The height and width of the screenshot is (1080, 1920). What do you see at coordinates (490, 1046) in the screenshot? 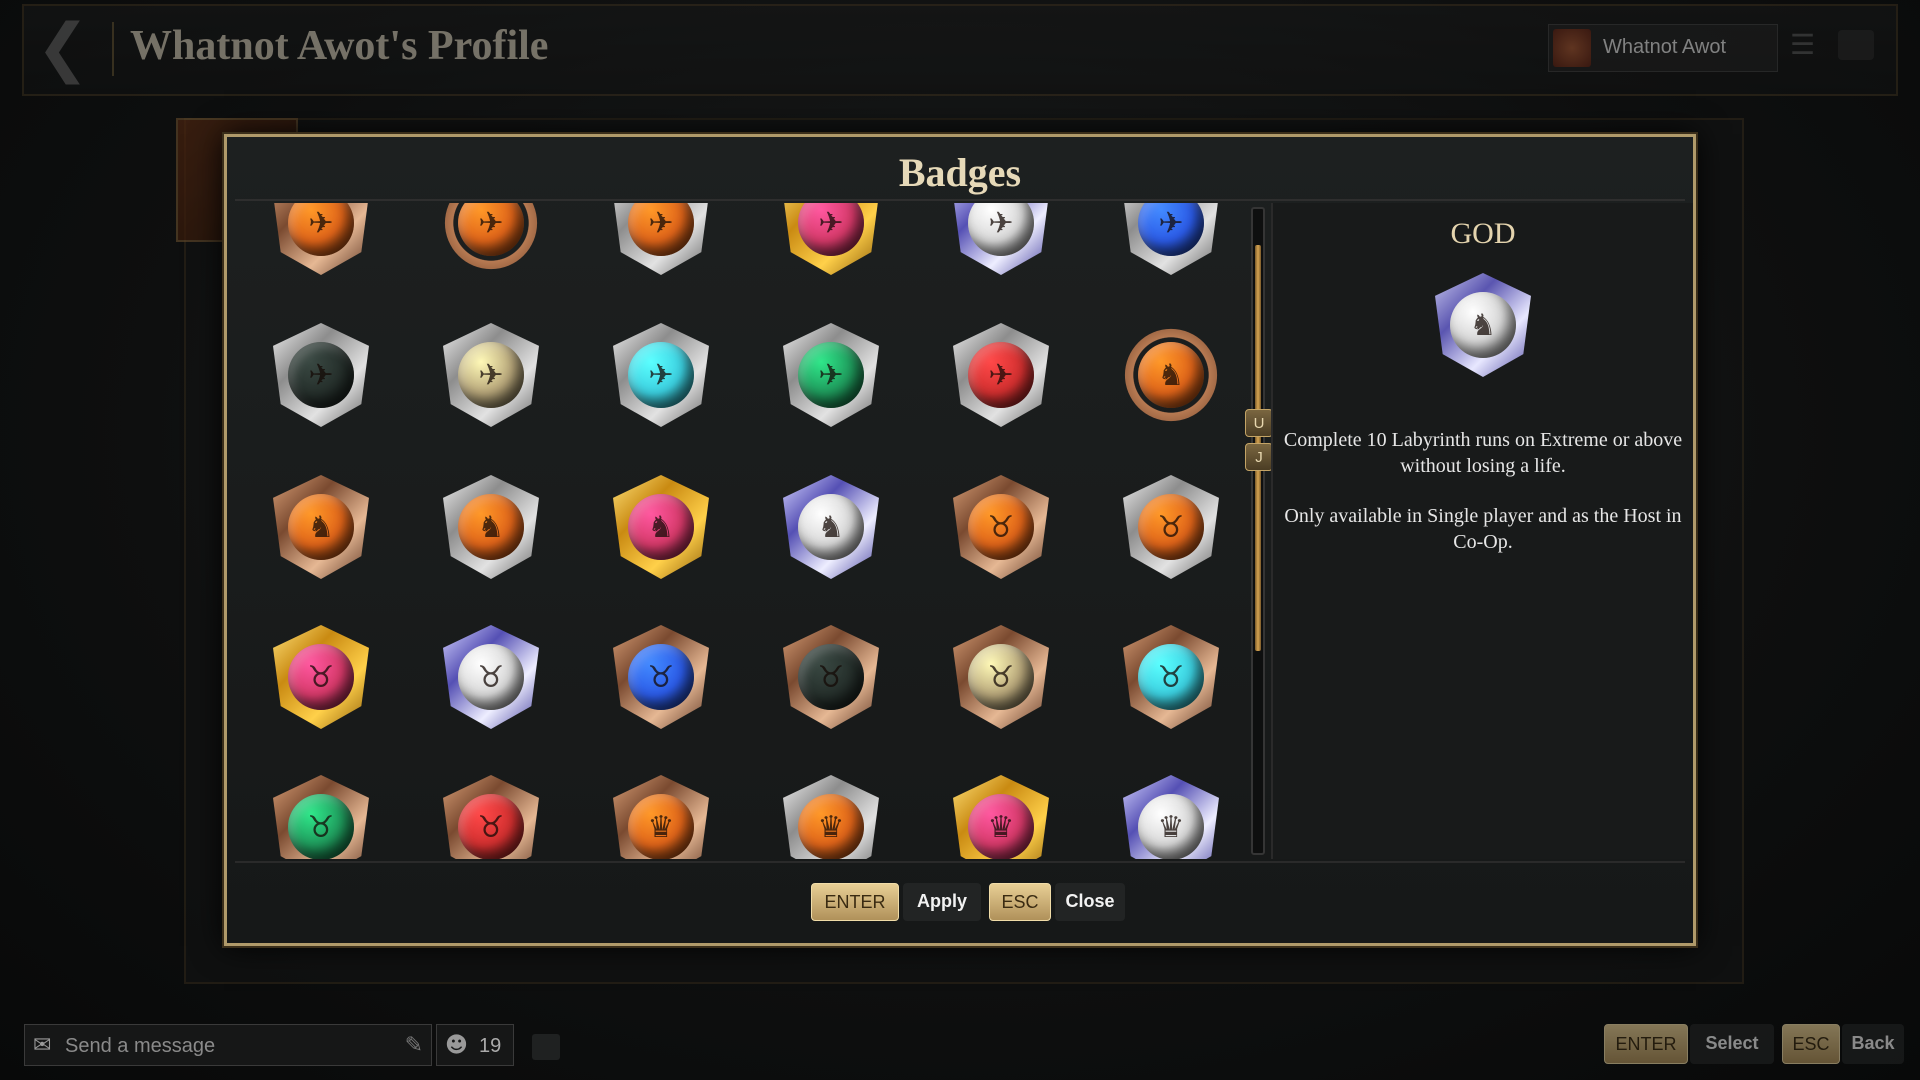
I see `online-count: 19` at bounding box center [490, 1046].